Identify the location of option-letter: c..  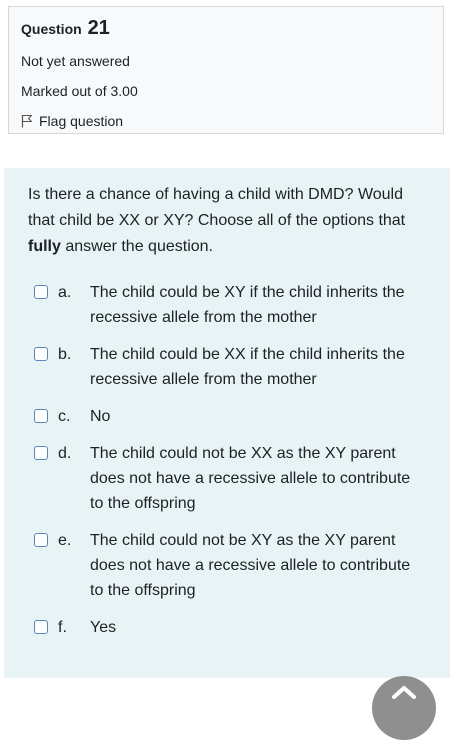
(64, 416).